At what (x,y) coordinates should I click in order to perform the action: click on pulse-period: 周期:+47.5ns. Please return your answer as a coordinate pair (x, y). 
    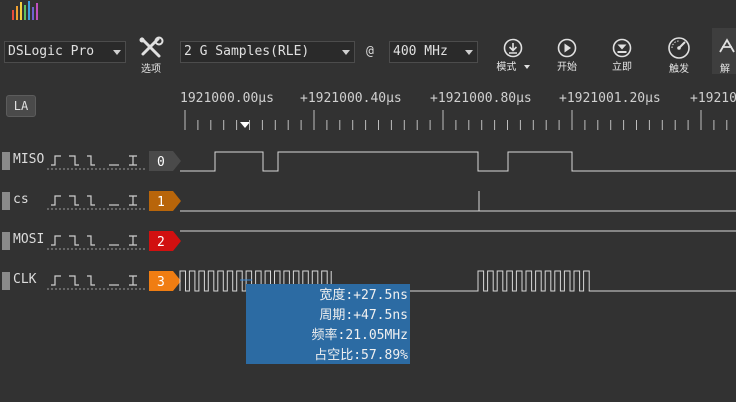
    Looking at the image, I should click on (363, 315).